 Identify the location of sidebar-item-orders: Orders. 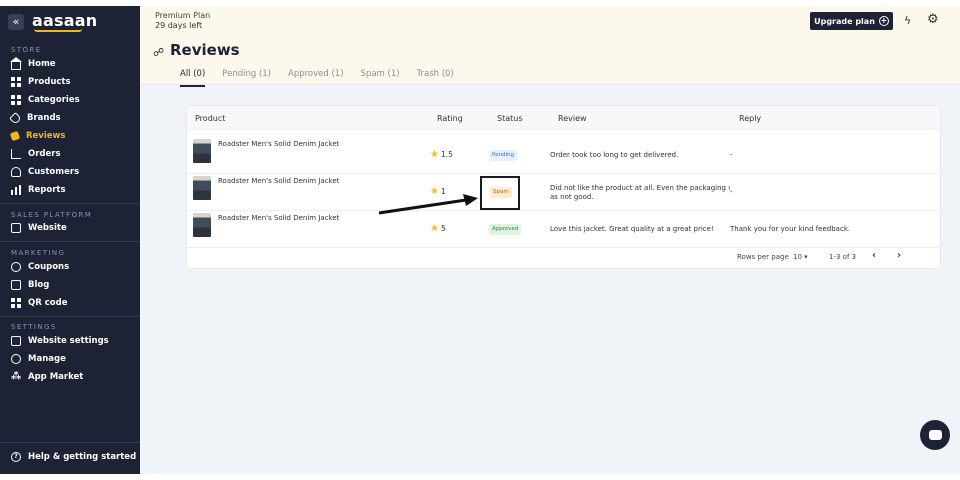
(36, 154).